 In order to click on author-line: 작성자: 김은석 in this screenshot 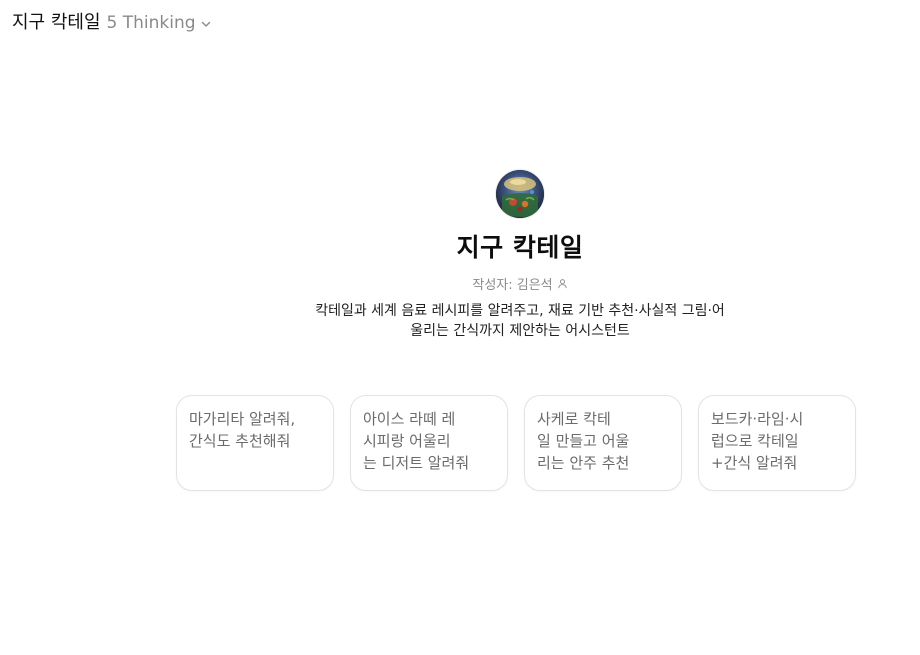, I will do `click(519, 283)`.